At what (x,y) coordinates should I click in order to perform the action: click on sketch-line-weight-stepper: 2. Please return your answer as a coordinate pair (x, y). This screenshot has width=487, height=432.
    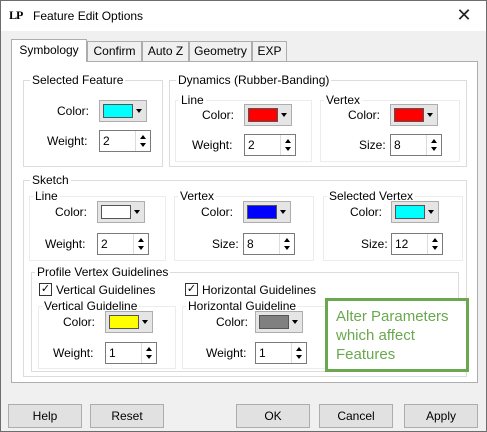
    Looking at the image, I should click on (123, 244).